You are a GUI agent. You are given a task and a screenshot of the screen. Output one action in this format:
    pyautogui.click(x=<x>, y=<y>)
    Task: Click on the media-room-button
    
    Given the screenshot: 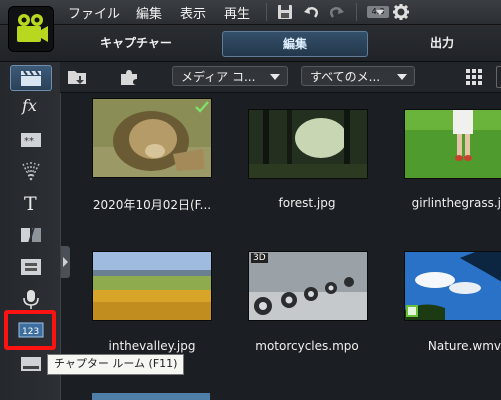 What is the action you would take?
    pyautogui.click(x=31, y=78)
    